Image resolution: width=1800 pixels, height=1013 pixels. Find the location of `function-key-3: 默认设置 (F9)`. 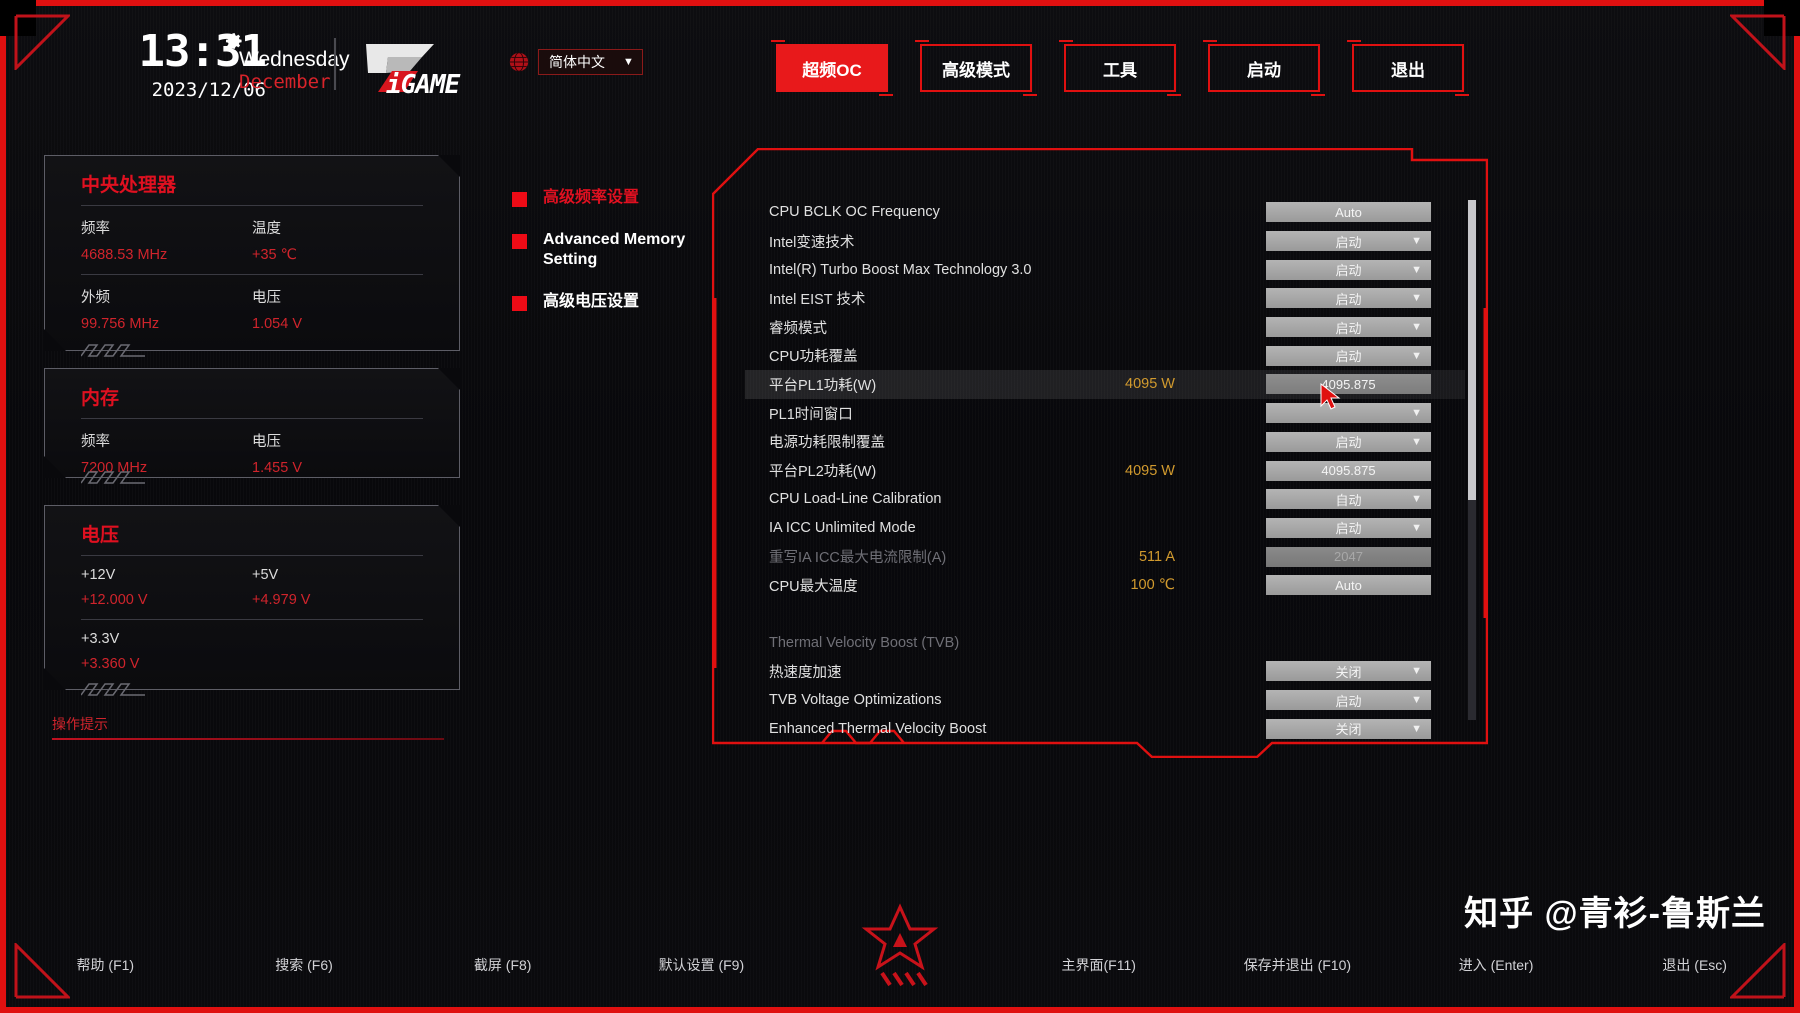

function-key-3: 默认设置 (F9) is located at coordinates (701, 965).